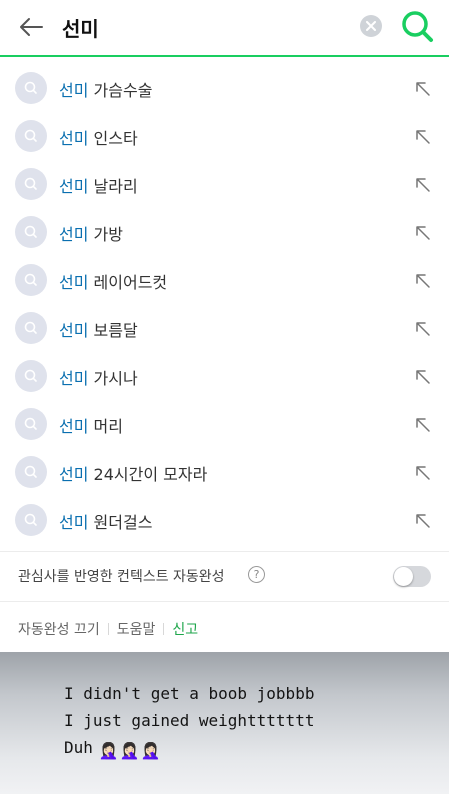  I want to click on suggestion-text: 선미 원더걸스, so click(105, 521).